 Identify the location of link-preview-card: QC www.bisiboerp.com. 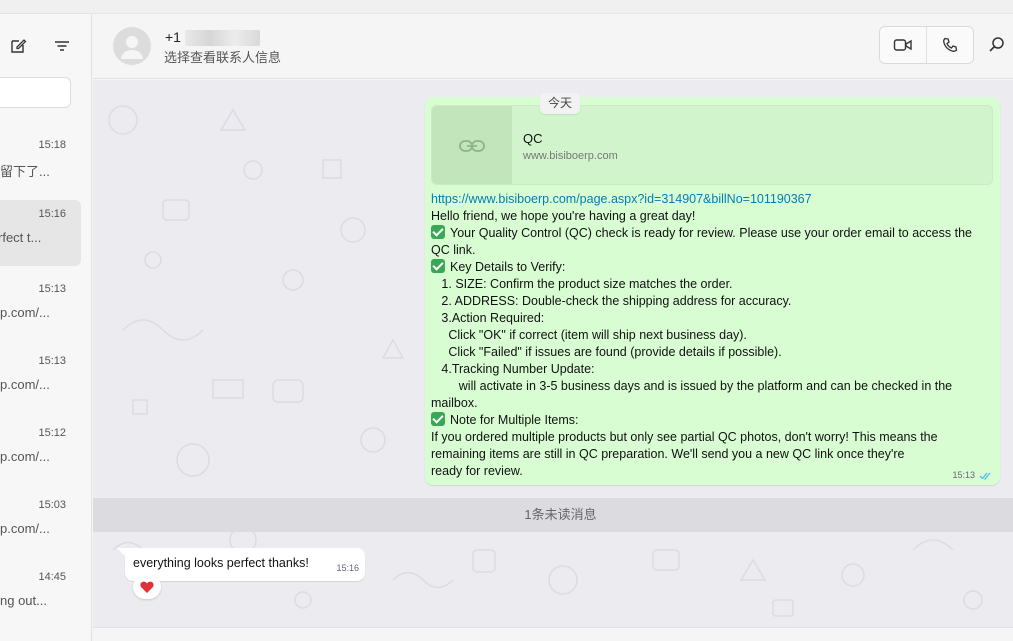
(712, 145).